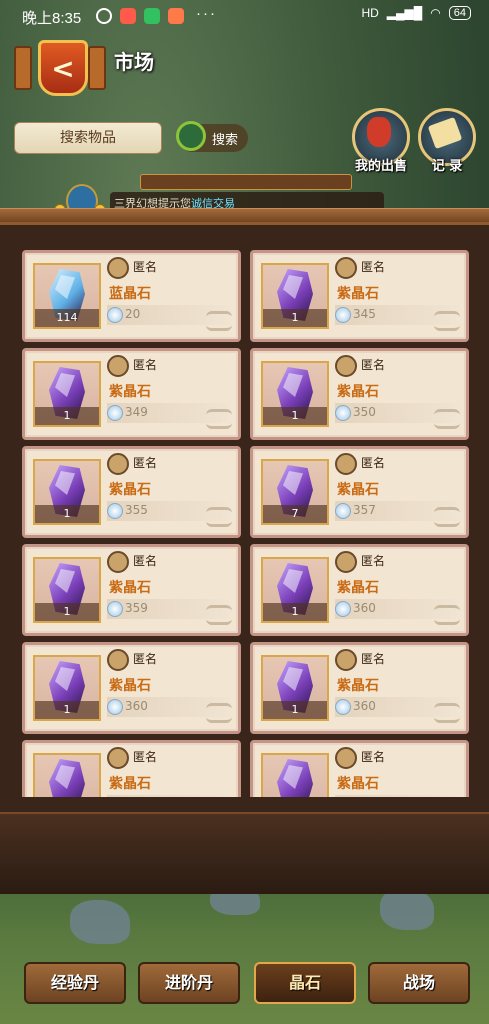 This screenshot has height=1024, width=489. I want to click on item-price: 20, so click(133, 314).